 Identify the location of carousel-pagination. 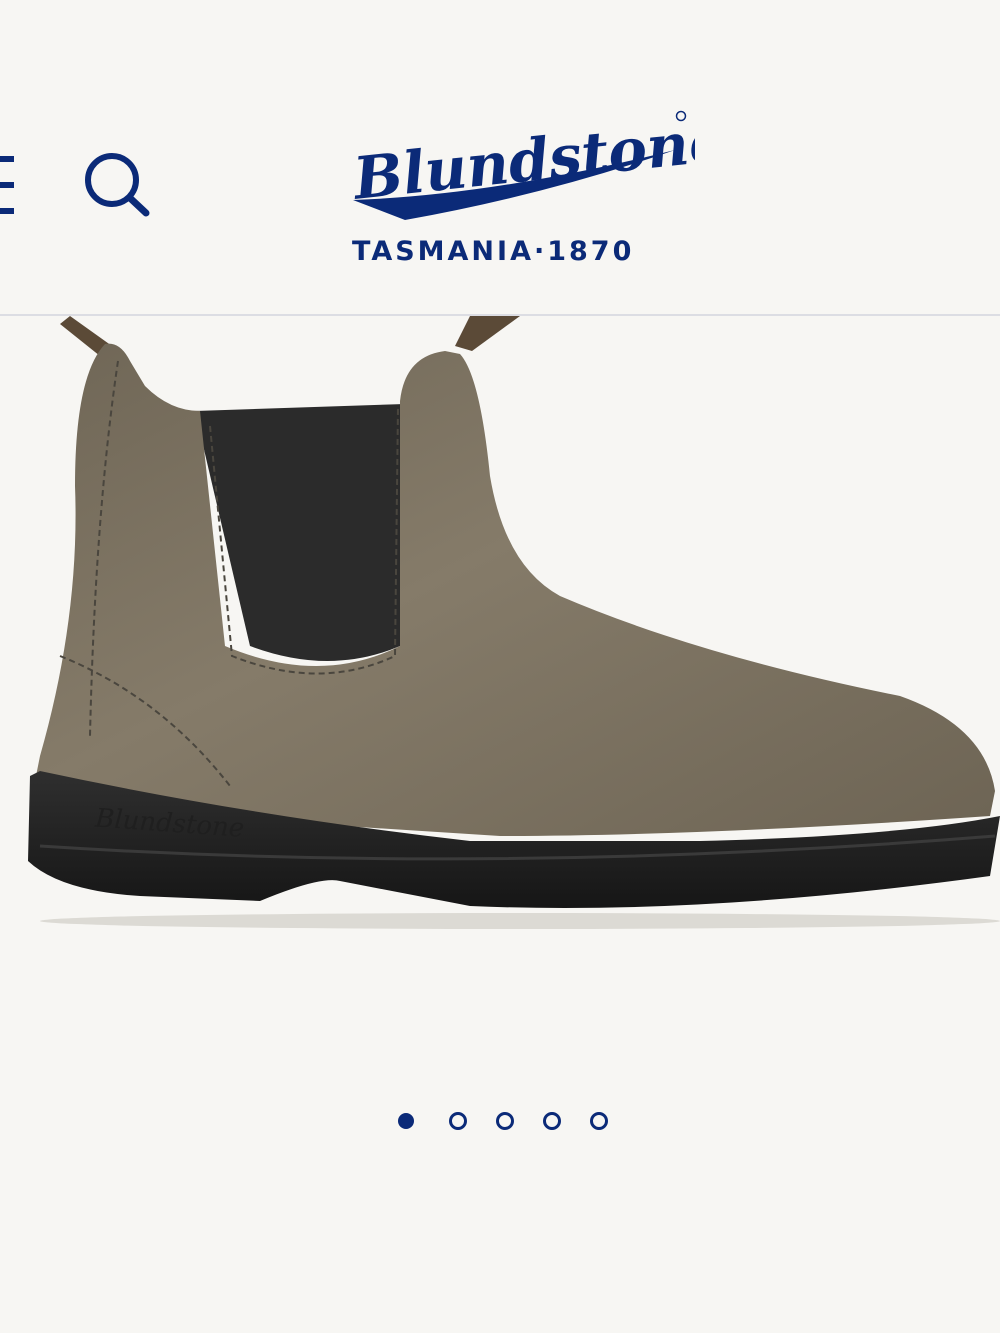
(500, 1126).